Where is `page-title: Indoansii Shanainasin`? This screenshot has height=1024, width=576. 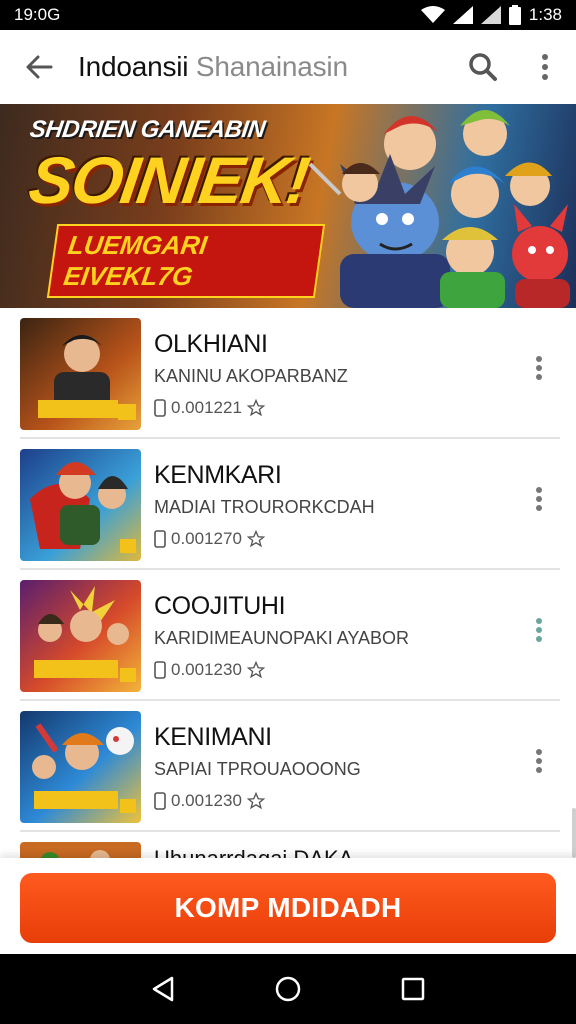
page-title: Indoansii Shanainasin is located at coordinates (265, 67).